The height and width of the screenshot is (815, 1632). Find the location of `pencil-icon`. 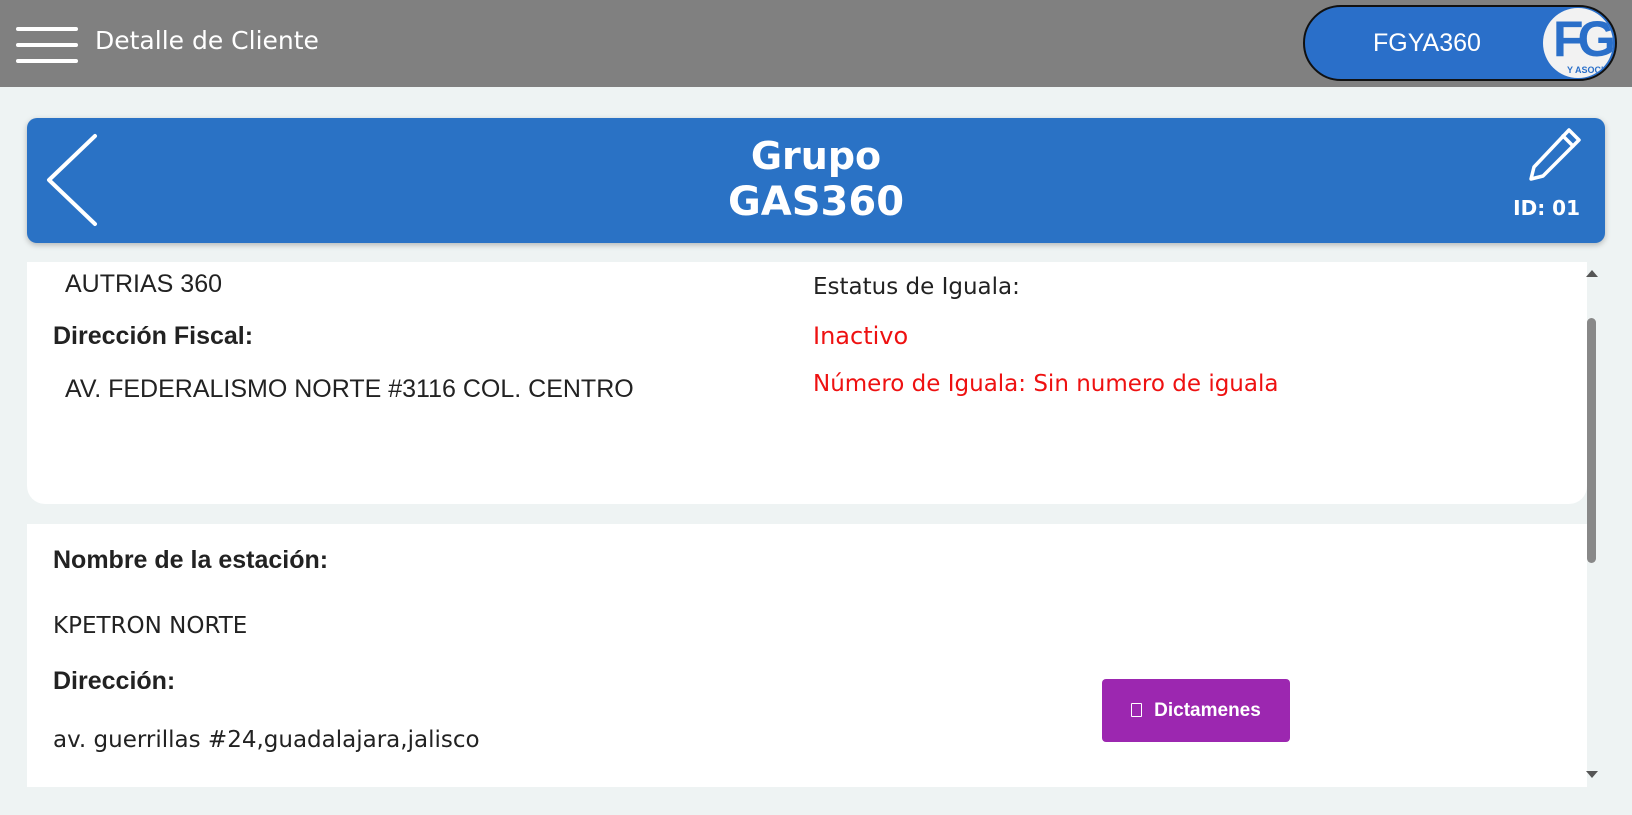

pencil-icon is located at coordinates (1555, 154).